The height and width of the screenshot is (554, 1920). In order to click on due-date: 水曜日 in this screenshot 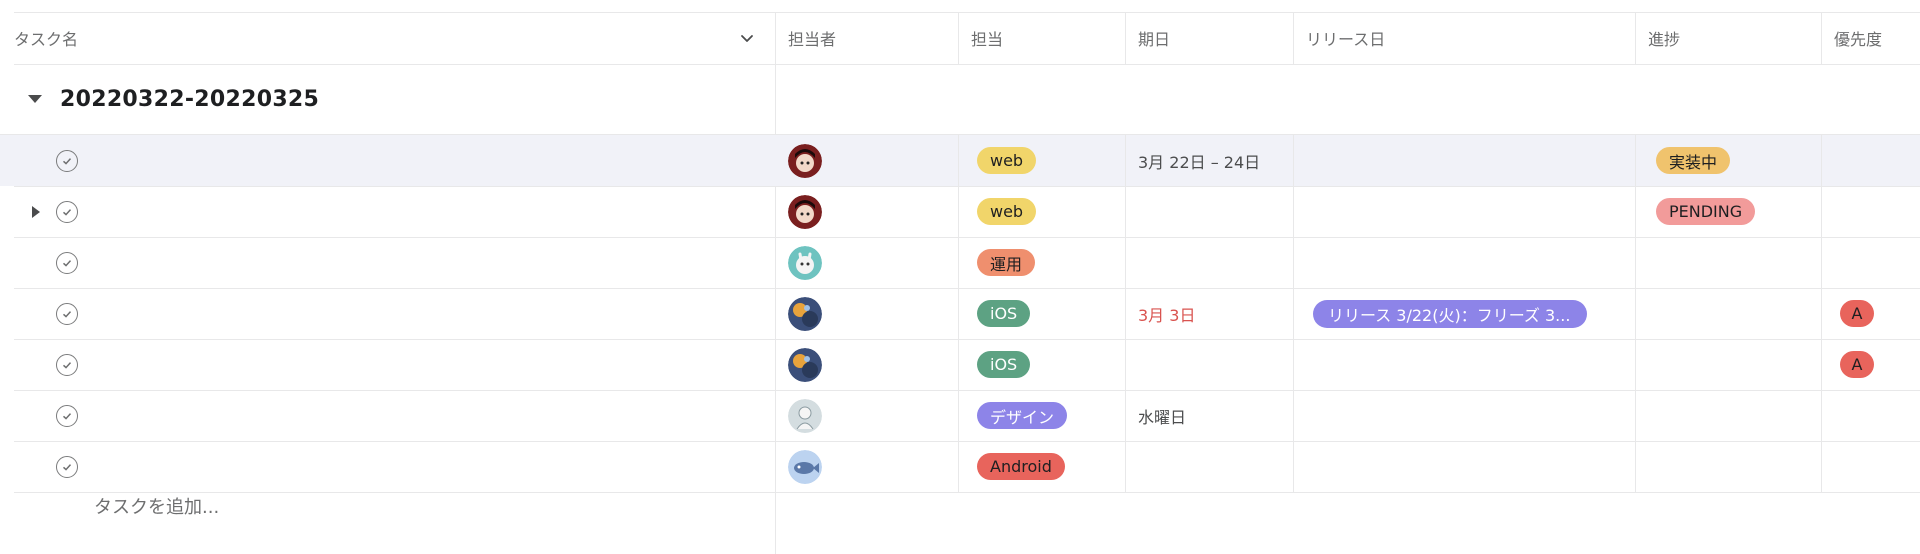, I will do `click(1162, 416)`.